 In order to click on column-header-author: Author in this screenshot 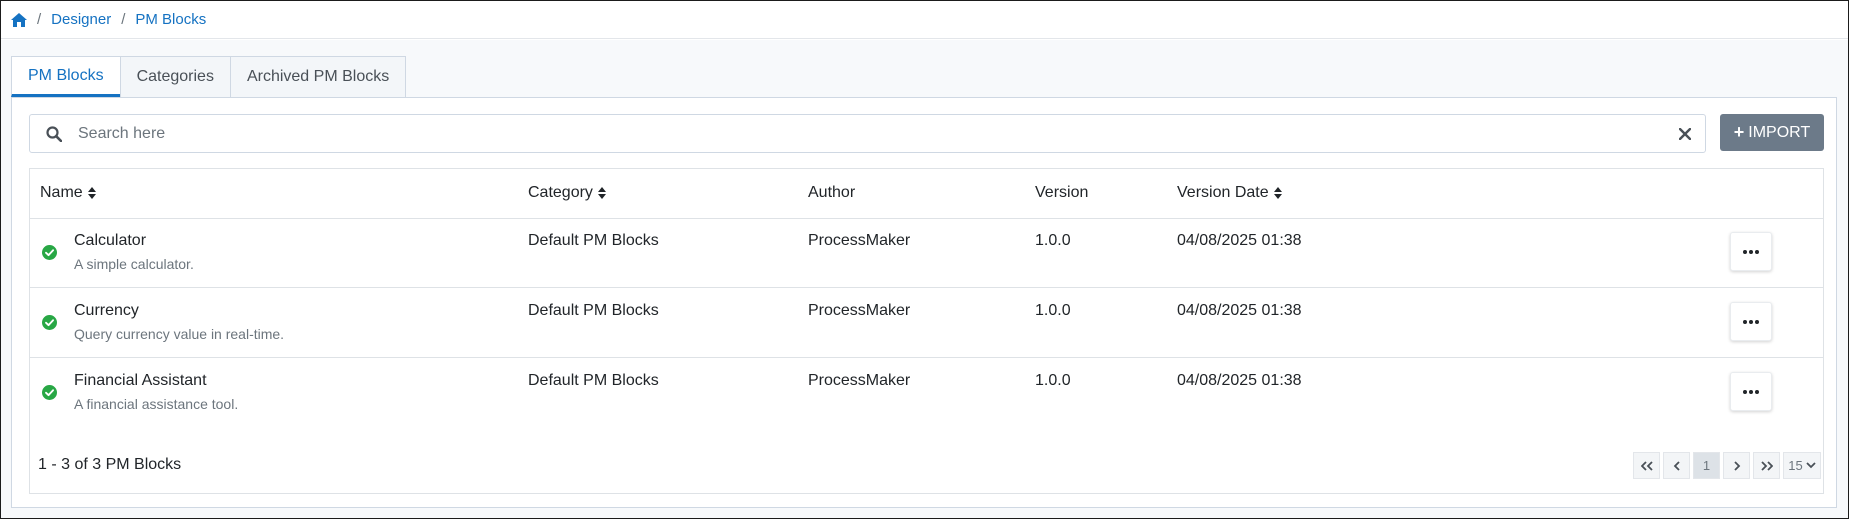, I will do `click(831, 193)`.